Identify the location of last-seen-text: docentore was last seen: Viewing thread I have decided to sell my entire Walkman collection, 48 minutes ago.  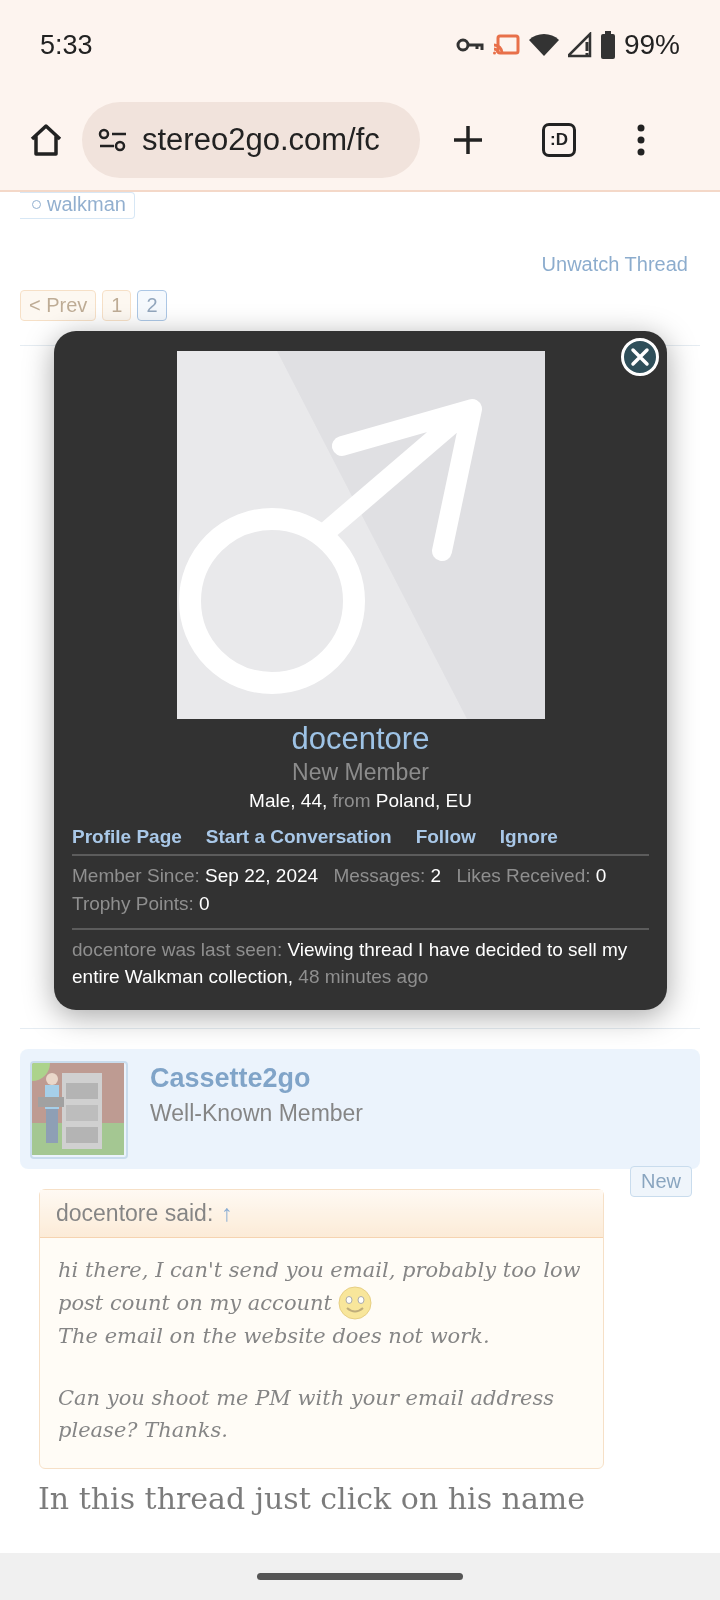
(350, 963).